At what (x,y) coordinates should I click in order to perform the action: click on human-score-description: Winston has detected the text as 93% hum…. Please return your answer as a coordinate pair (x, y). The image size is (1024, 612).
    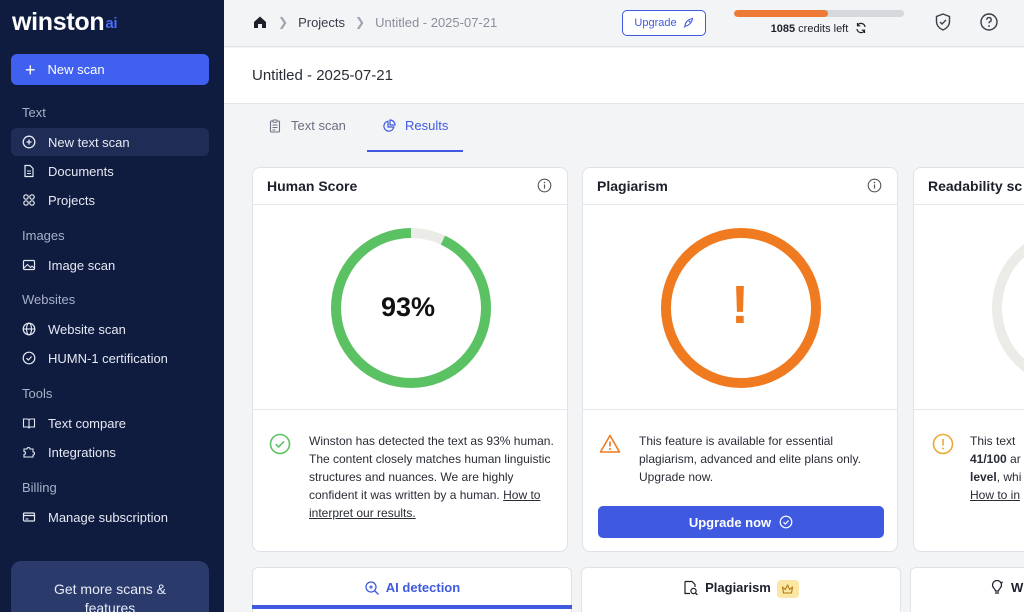
    Looking at the image, I should click on (434, 477).